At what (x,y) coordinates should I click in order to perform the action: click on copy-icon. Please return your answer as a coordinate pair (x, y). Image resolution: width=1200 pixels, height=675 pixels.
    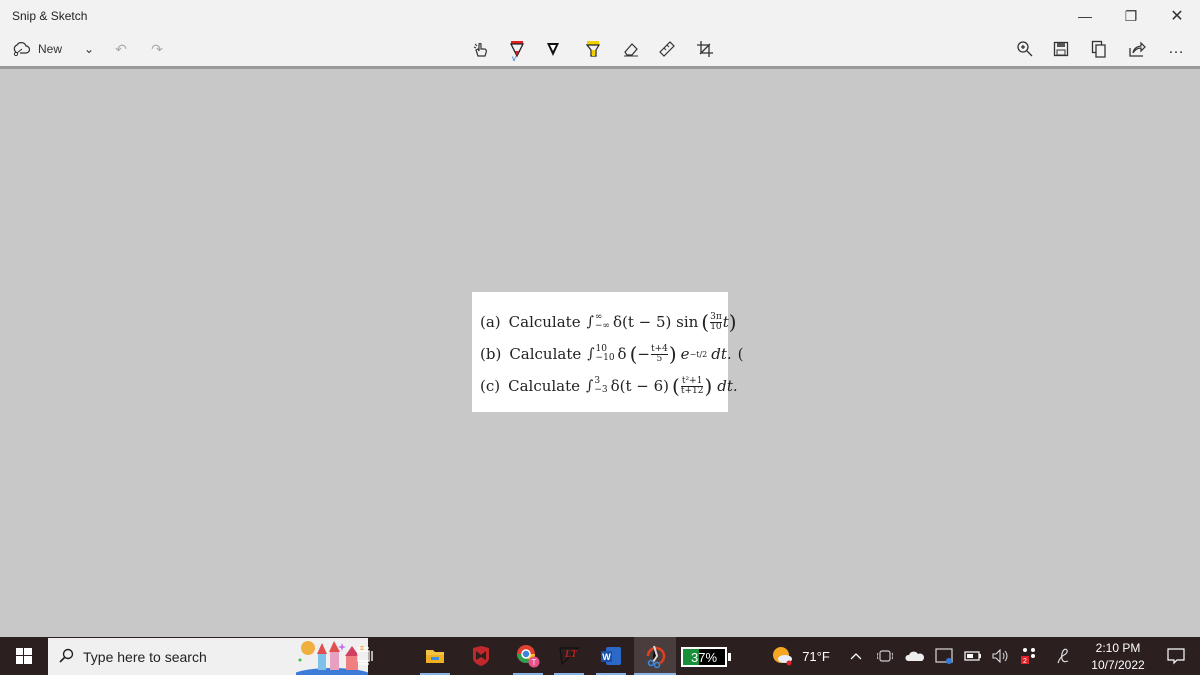
    Looking at the image, I should click on (1098, 49).